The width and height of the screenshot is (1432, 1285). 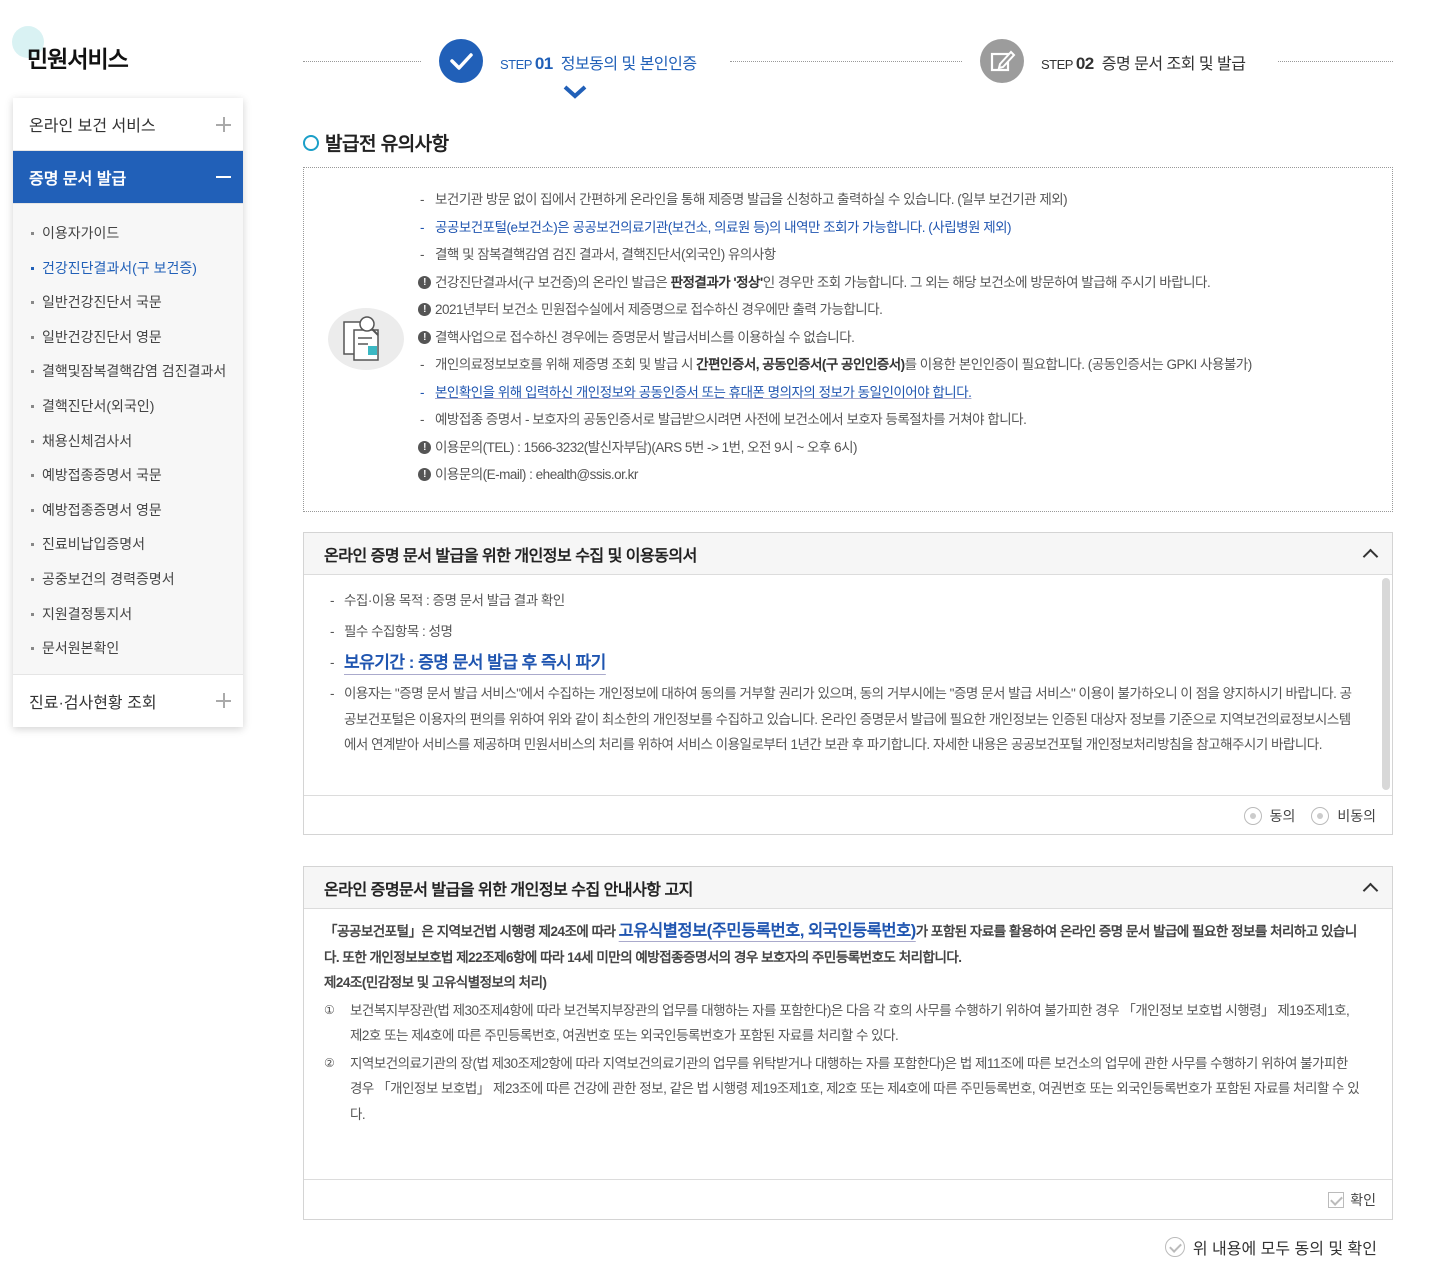 What do you see at coordinates (1386, 684) in the screenshot?
I see `scrollbar` at bounding box center [1386, 684].